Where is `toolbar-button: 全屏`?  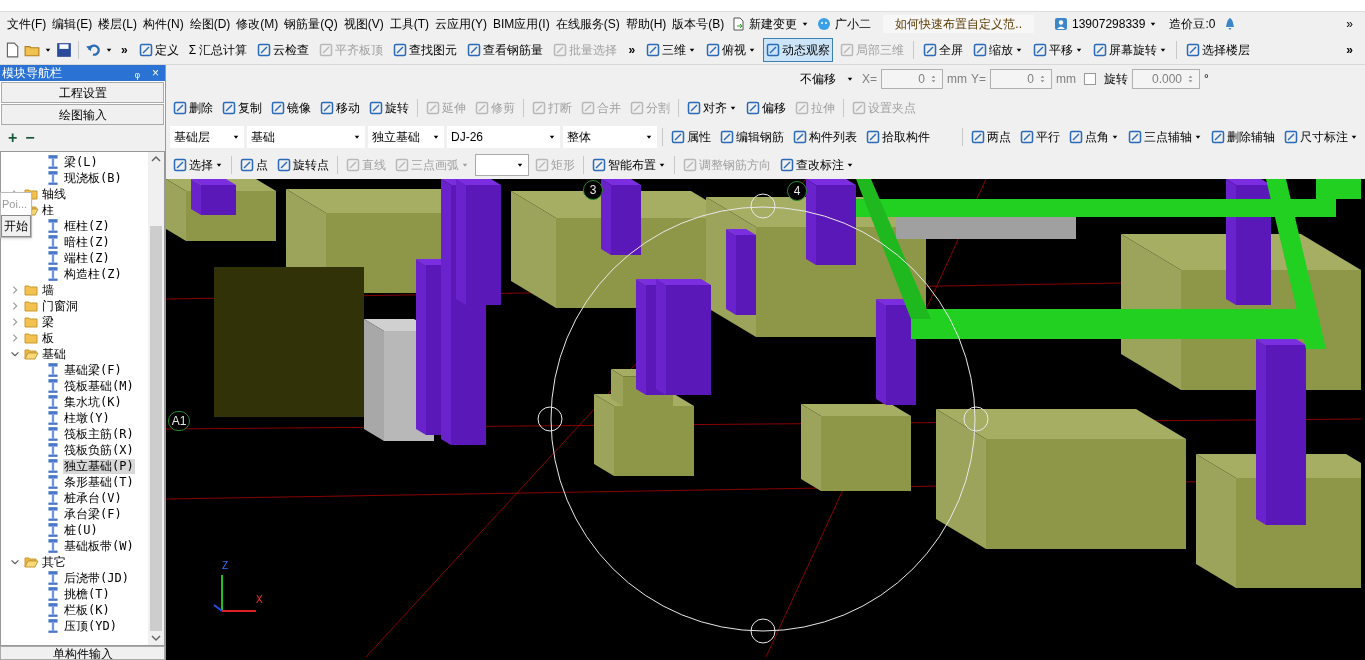 toolbar-button: 全屏 is located at coordinates (943, 49).